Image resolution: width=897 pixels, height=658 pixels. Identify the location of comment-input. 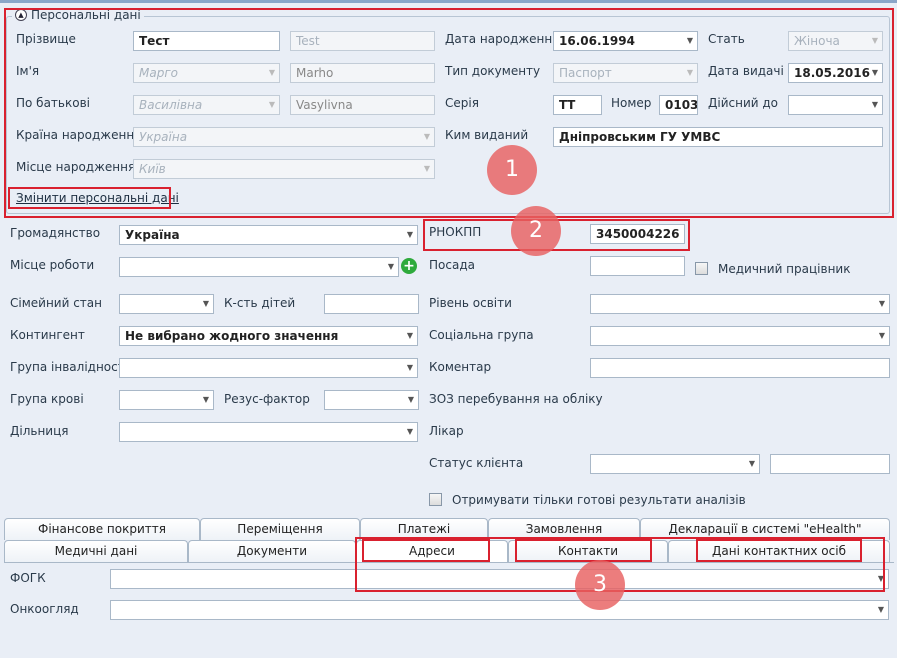
(740, 368).